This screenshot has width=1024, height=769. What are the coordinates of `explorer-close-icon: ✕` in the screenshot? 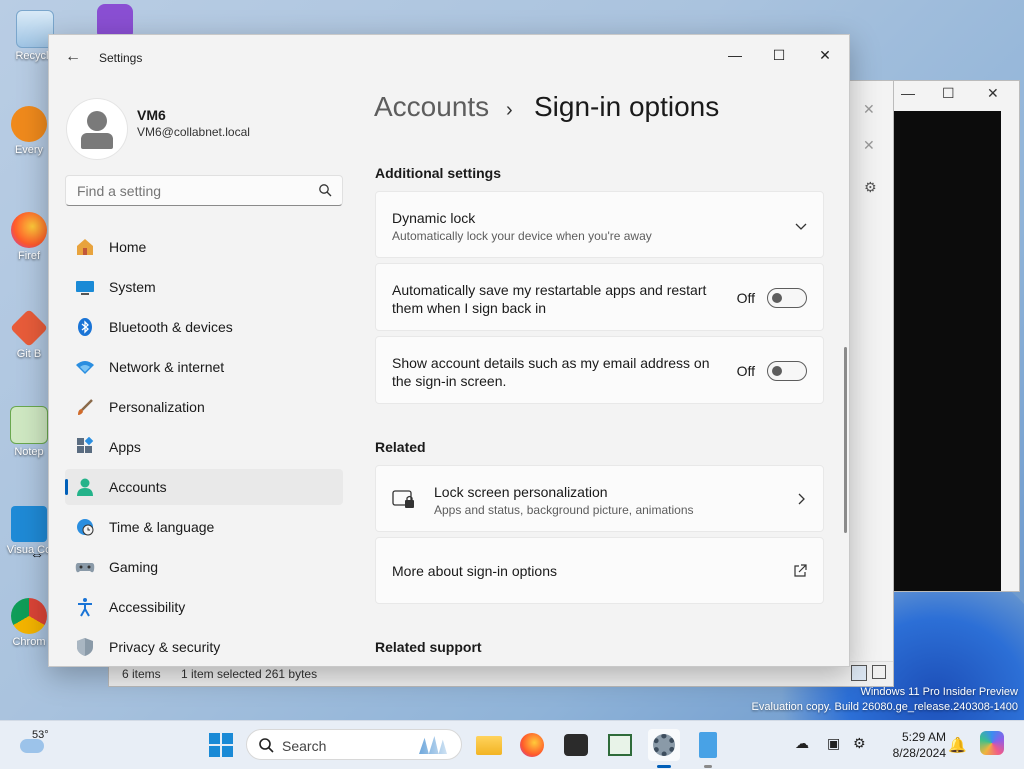 It's located at (869, 109).